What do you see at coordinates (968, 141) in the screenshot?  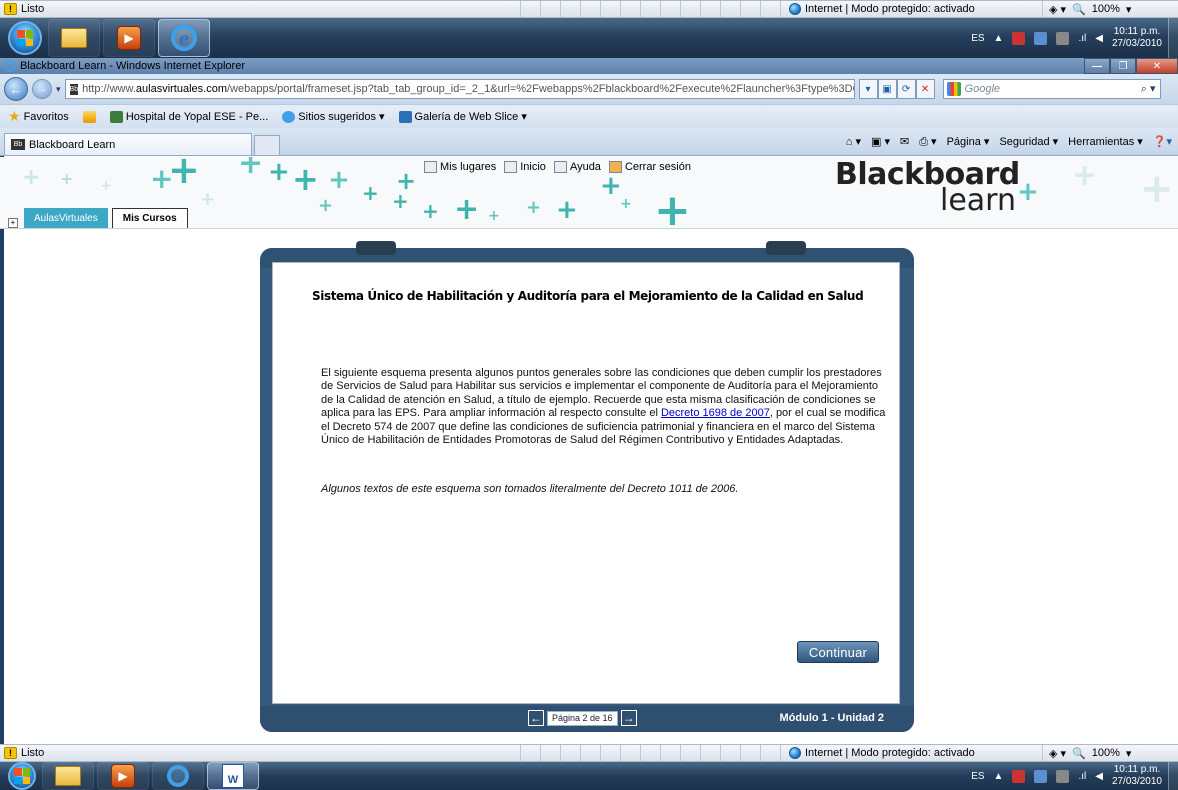 I see `page-menu: Página ▾` at bounding box center [968, 141].